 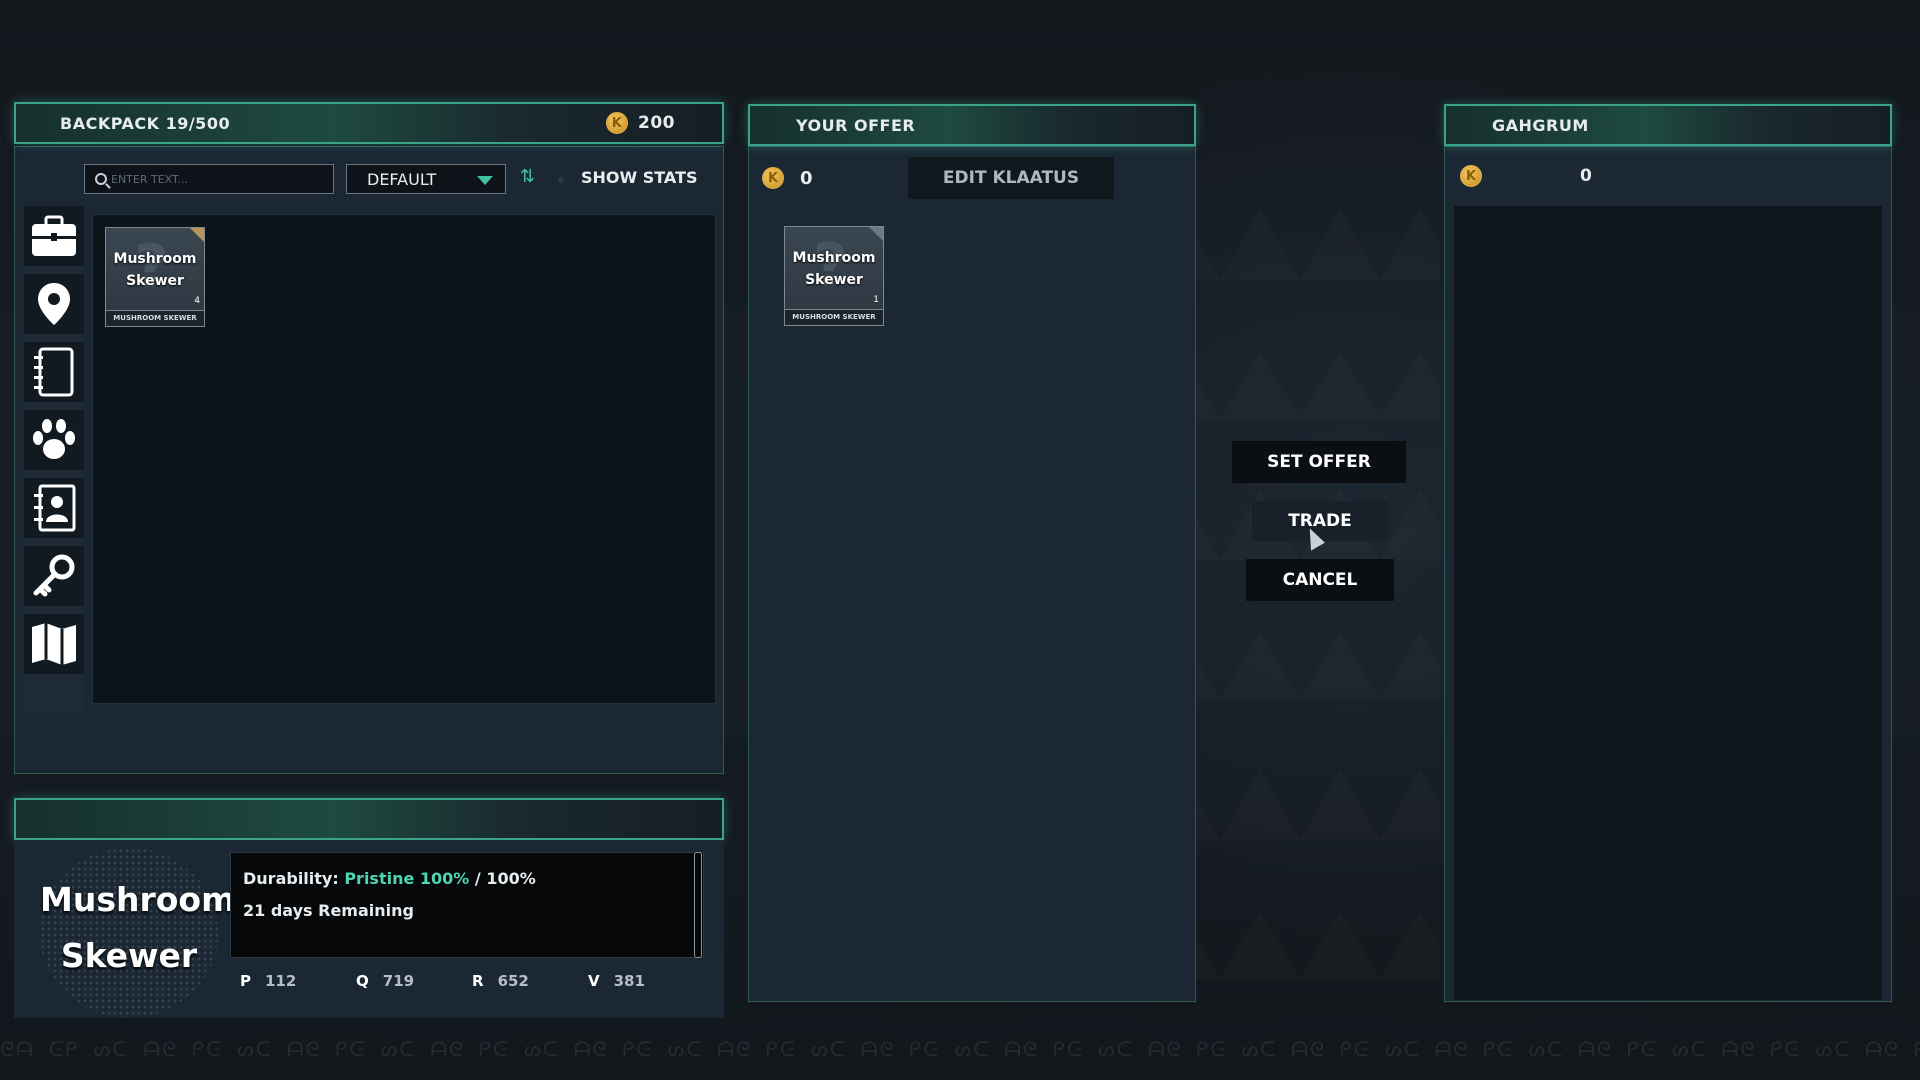 I want to click on paw-icon, so click(x=54, y=439).